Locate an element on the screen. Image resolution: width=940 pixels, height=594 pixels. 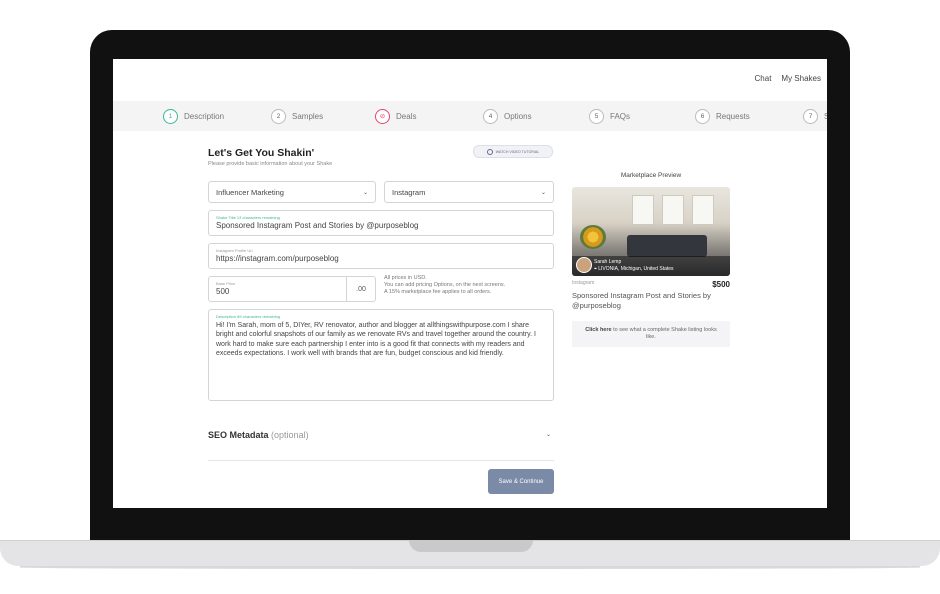
step-seven: 7 S is located at coordinates (815, 116).